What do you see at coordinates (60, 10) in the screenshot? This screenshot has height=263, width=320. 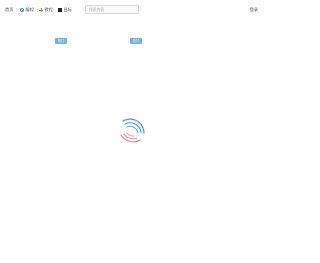 I see `tag-icon` at bounding box center [60, 10].